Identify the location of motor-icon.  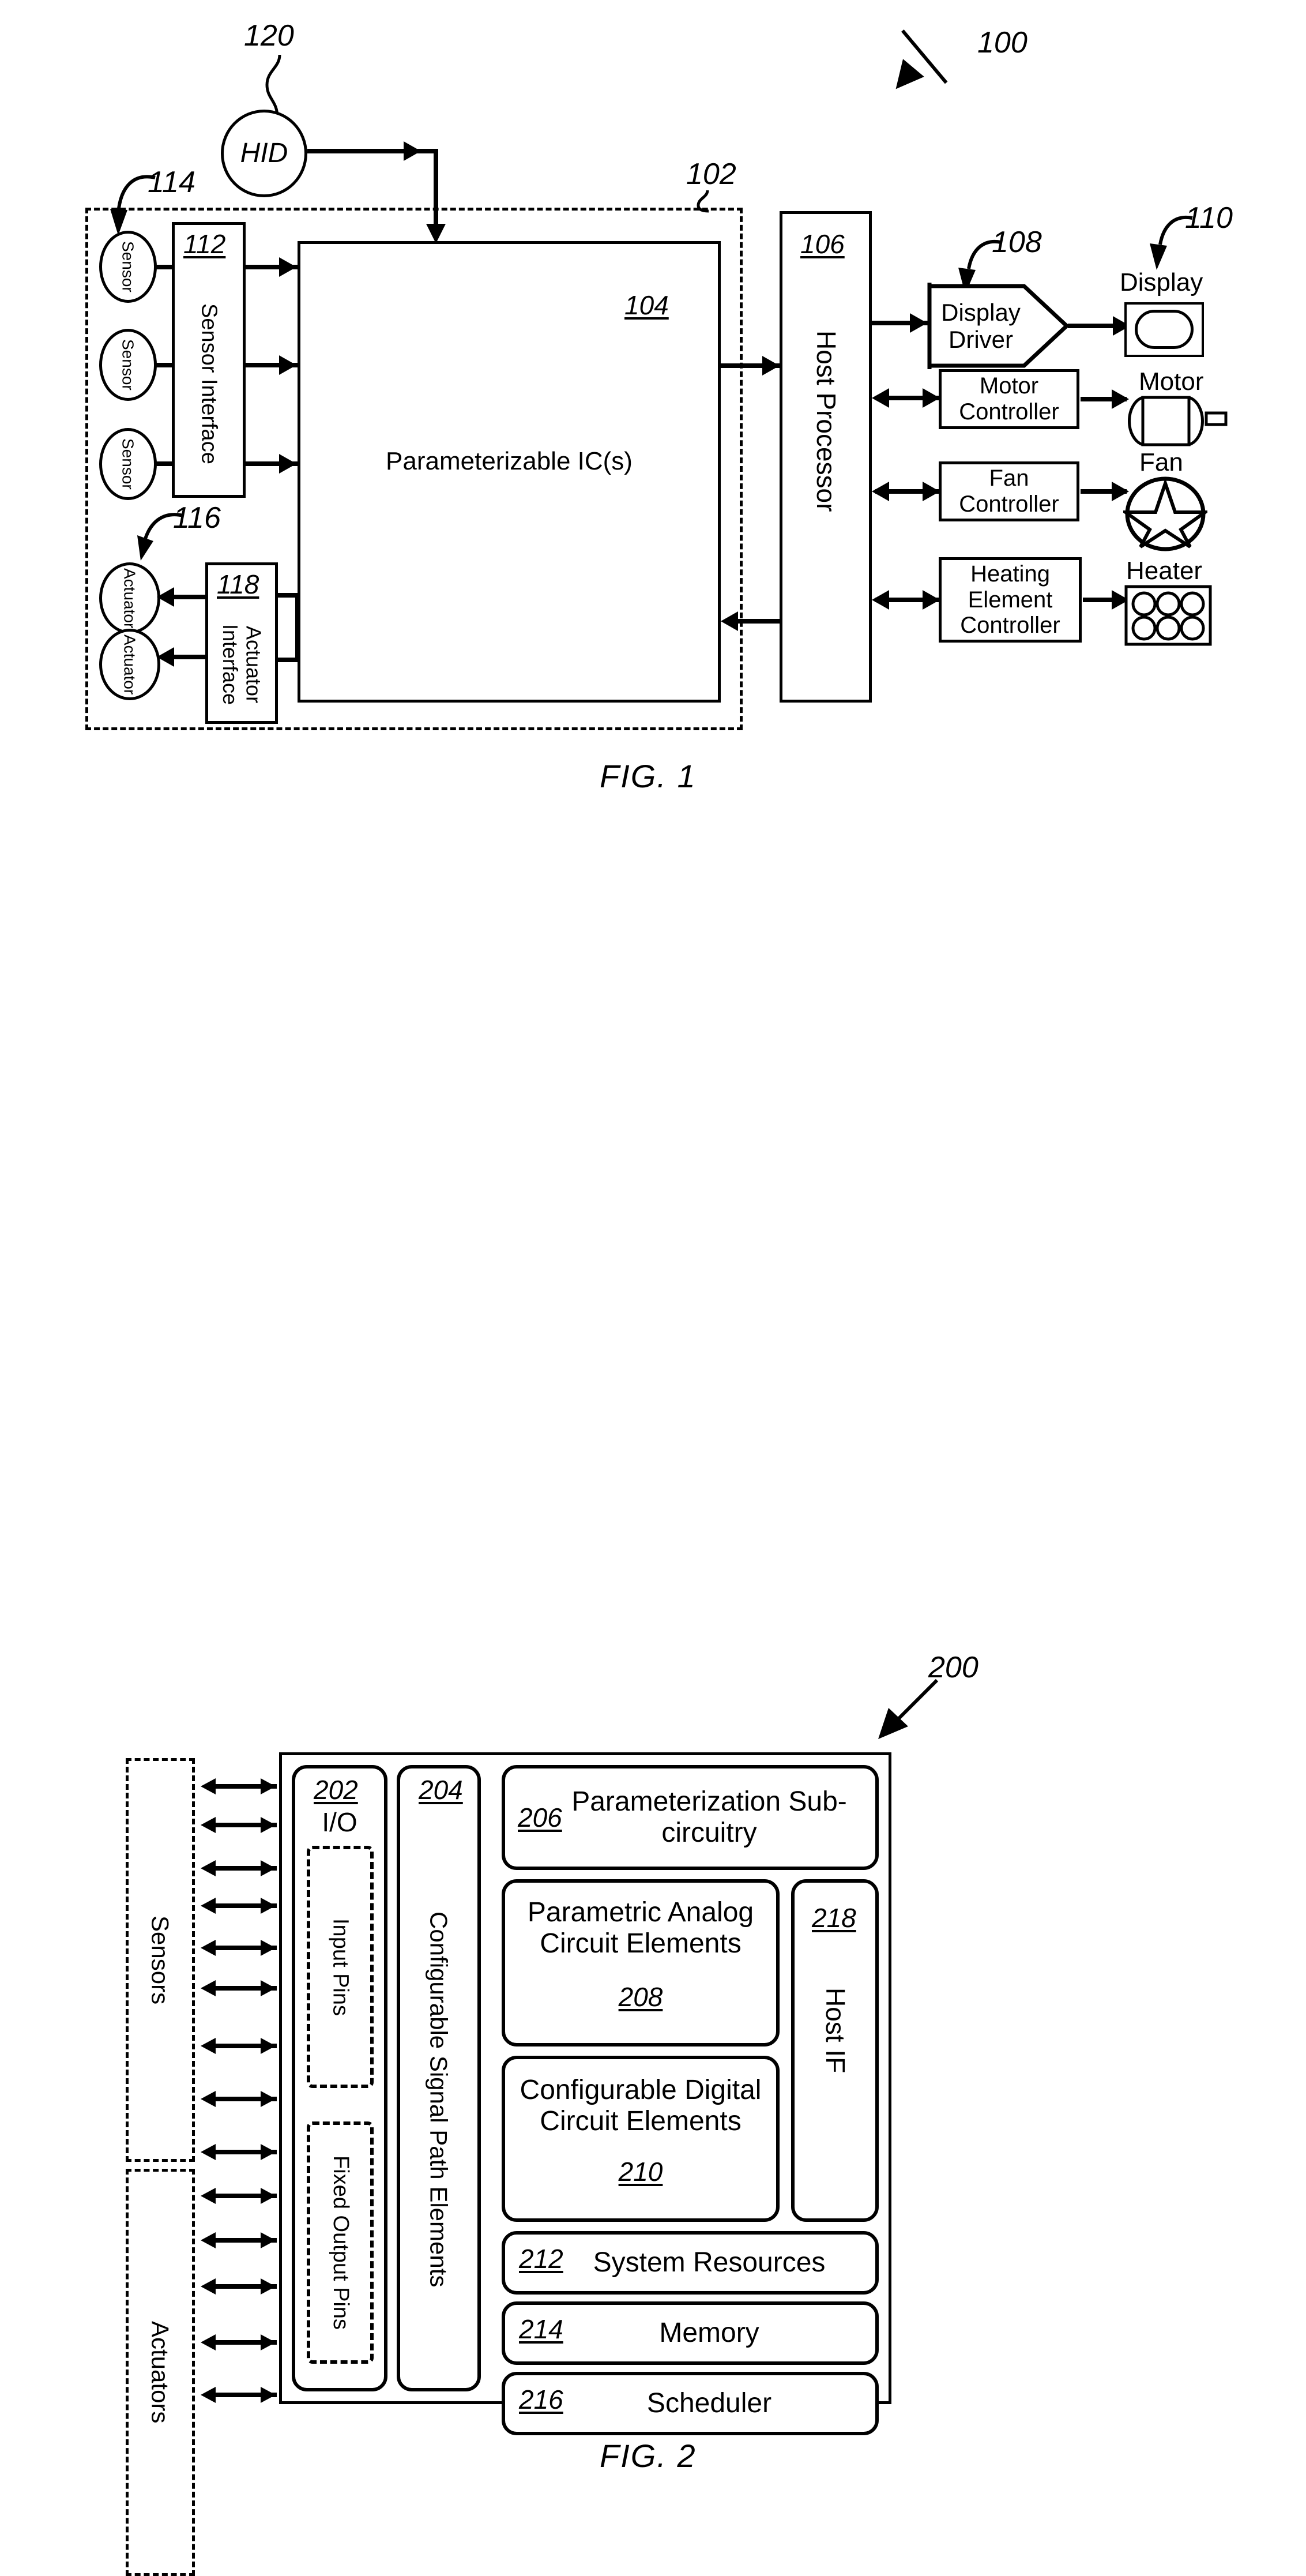
(1178, 421).